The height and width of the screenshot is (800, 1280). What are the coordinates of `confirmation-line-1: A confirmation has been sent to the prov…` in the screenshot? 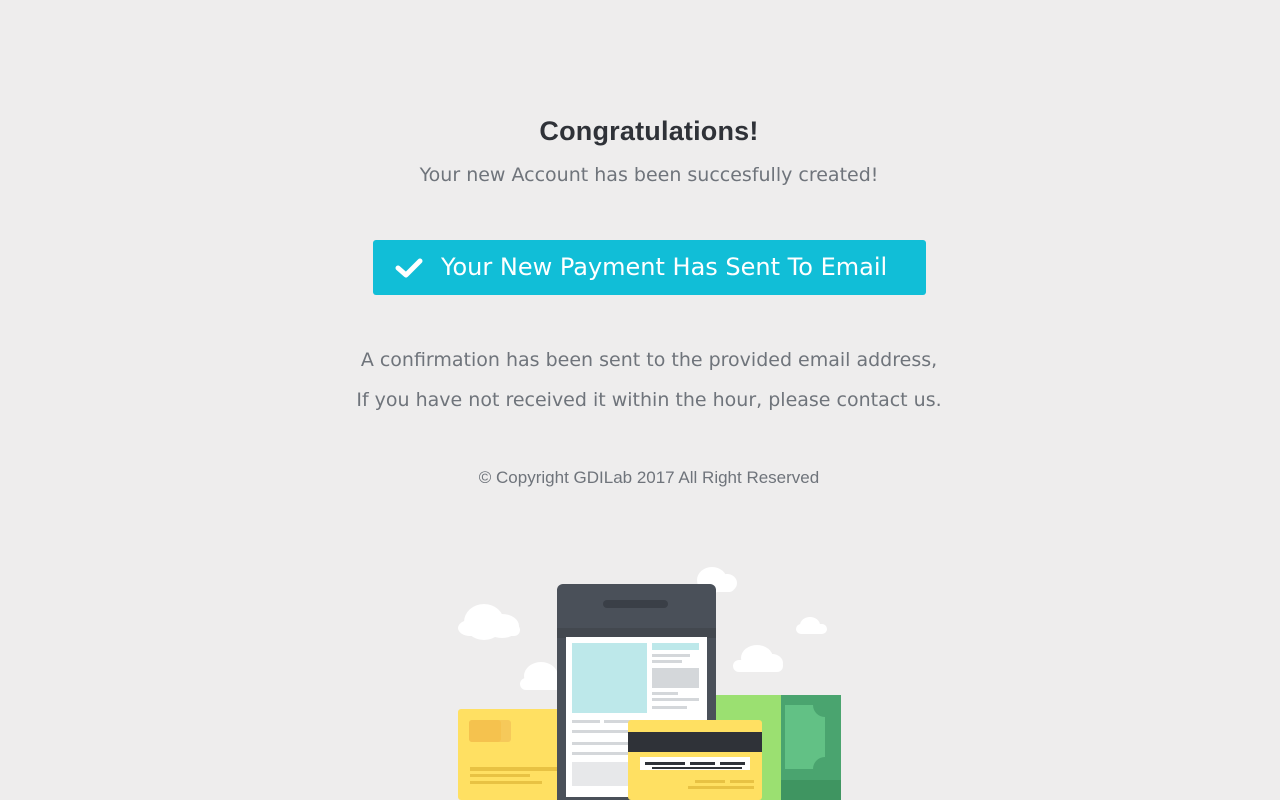 It's located at (649, 360).